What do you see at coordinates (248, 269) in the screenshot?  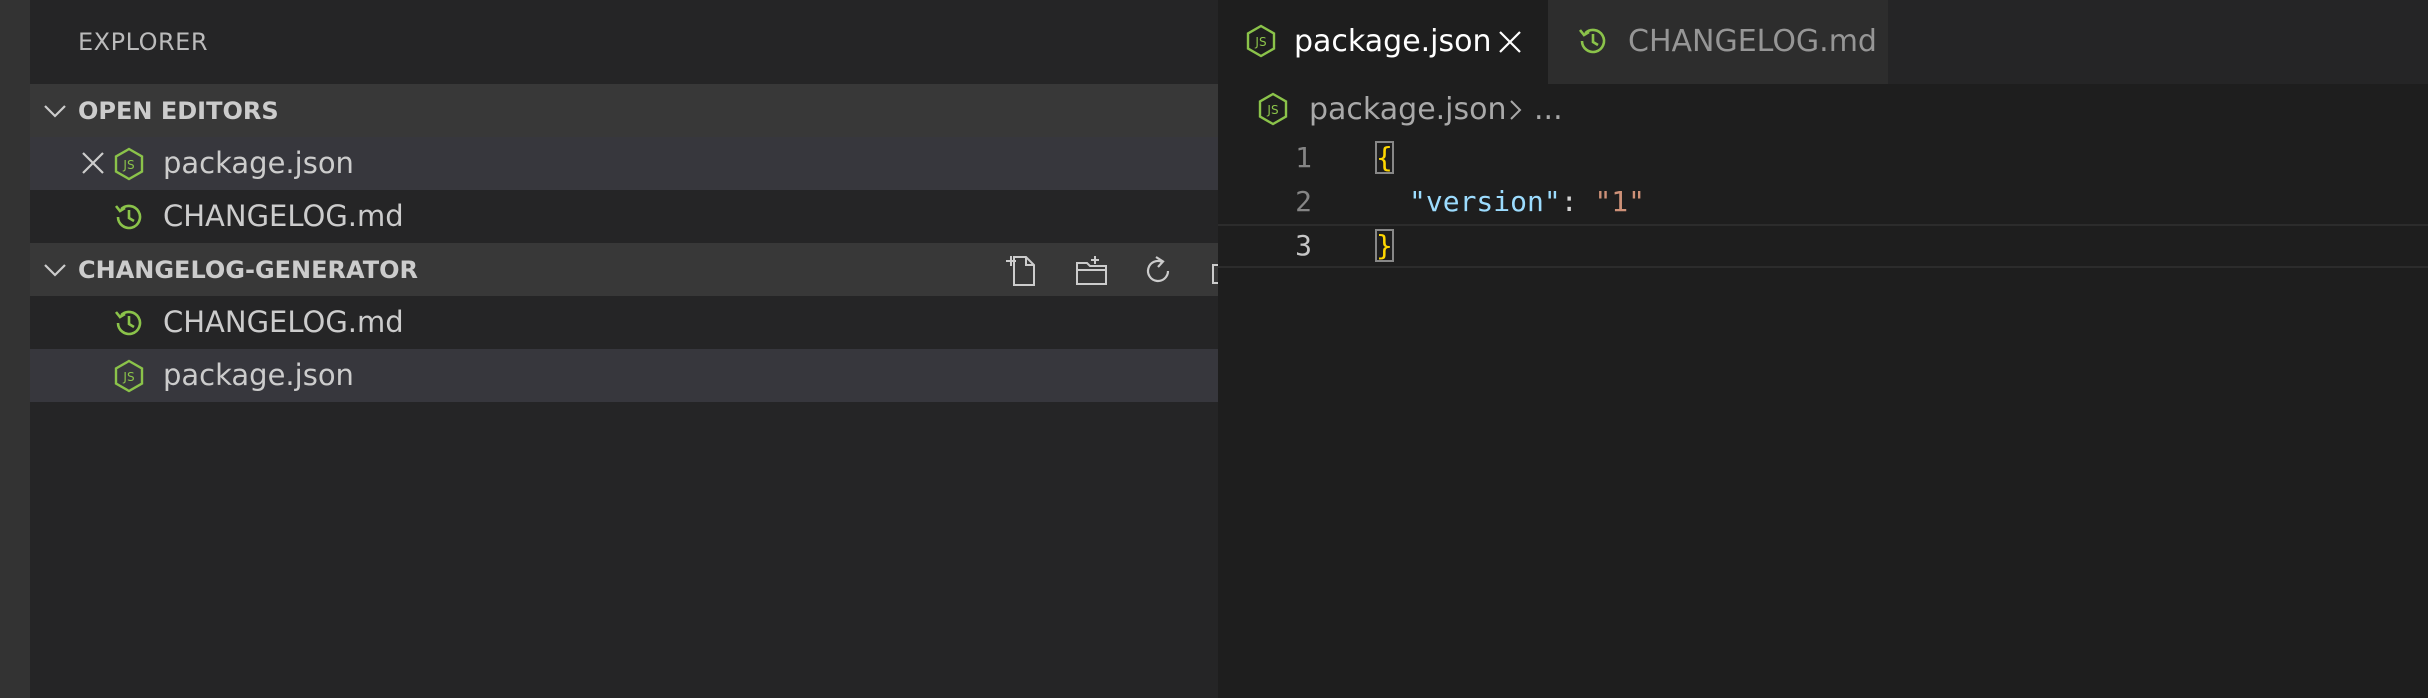 I see `workspace-folder-label: CHANGELOG-GENERATOR` at bounding box center [248, 269].